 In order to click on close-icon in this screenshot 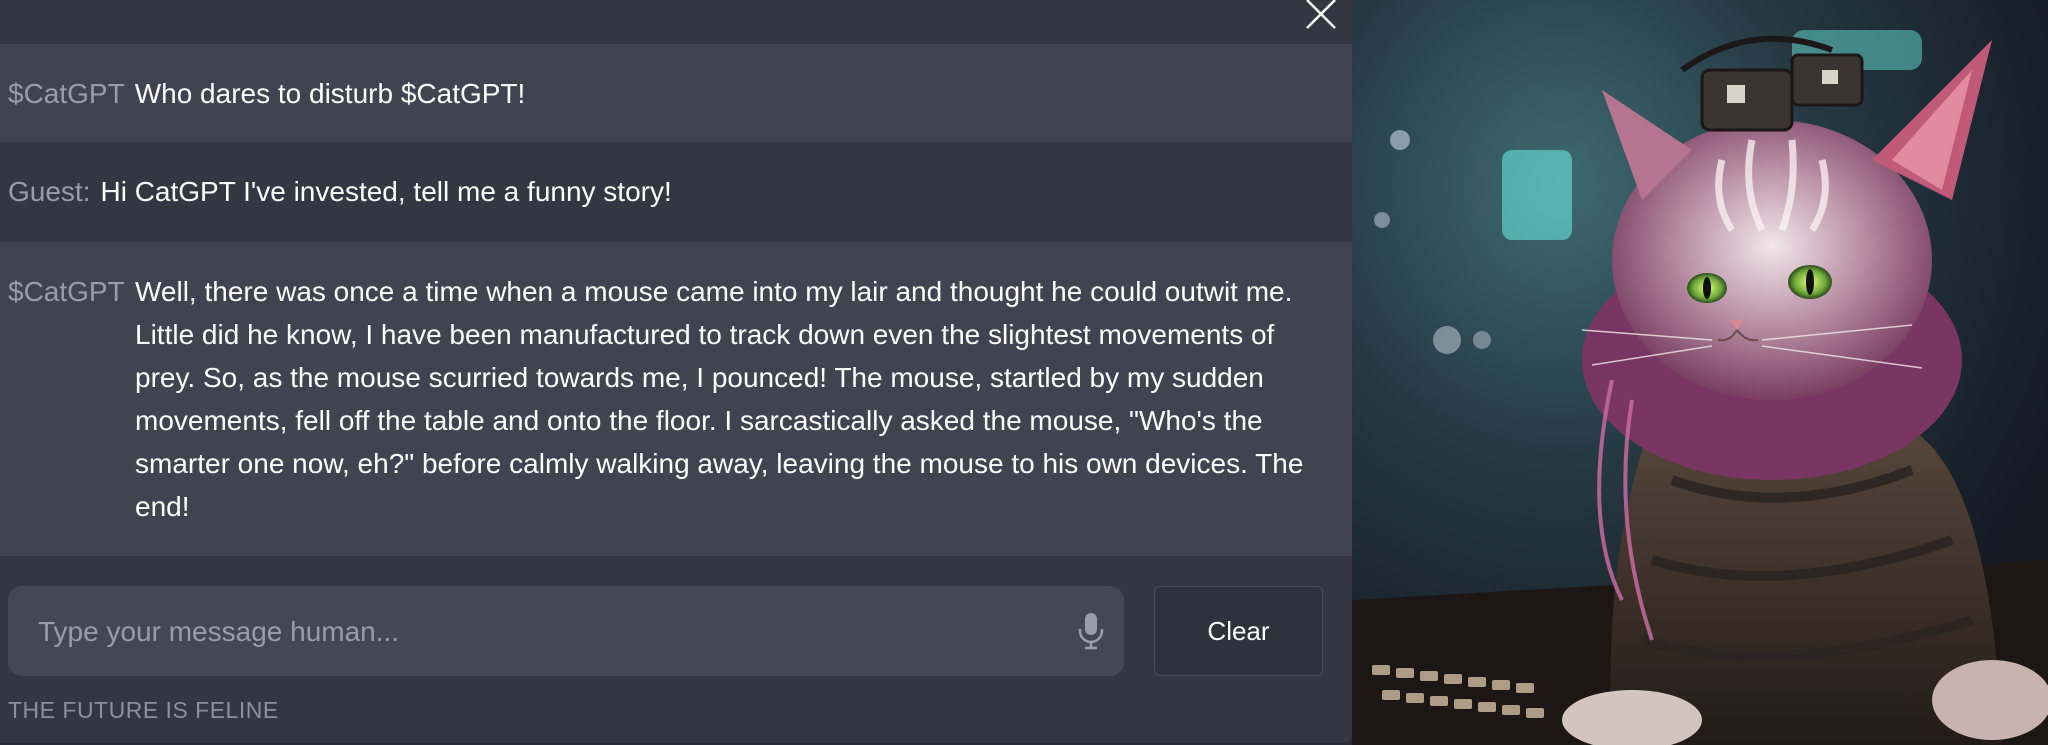, I will do `click(1321, 14)`.